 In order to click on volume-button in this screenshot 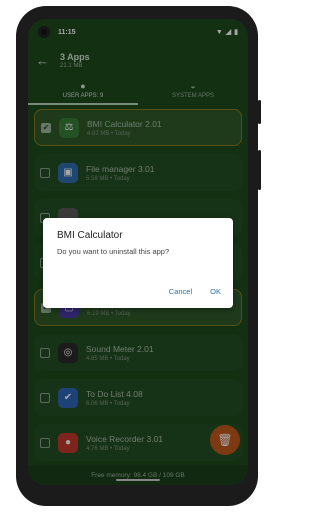, I will do `click(259, 112)`.